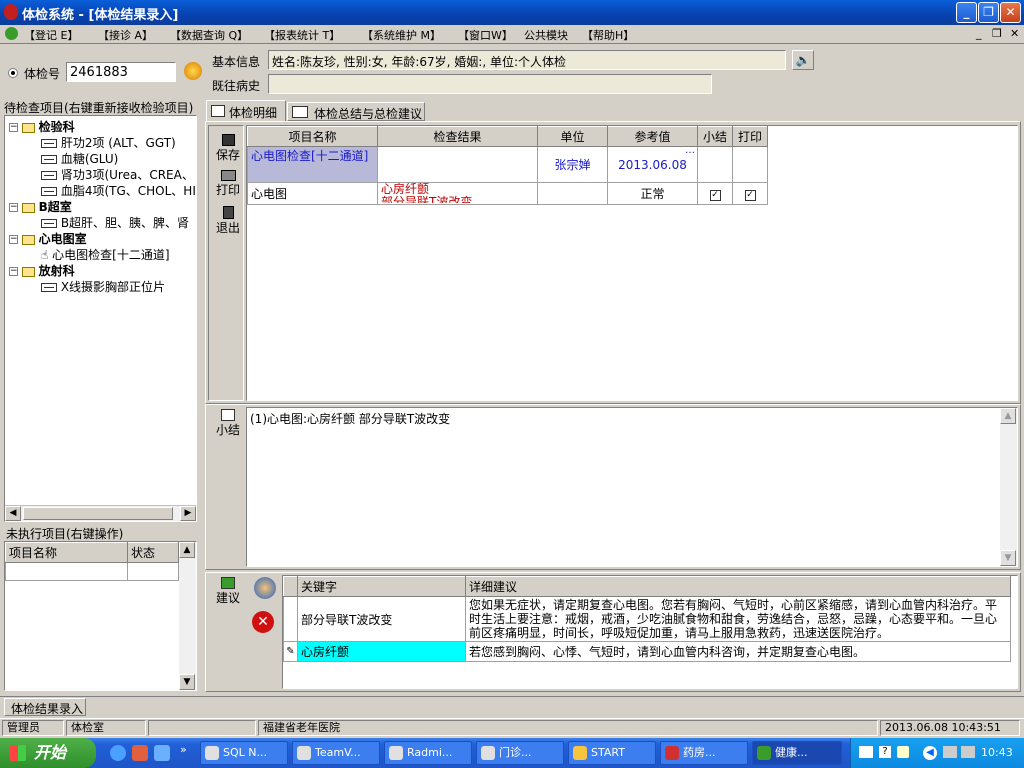 The width and height of the screenshot is (1024, 768). I want to click on cell-print, so click(750, 164).